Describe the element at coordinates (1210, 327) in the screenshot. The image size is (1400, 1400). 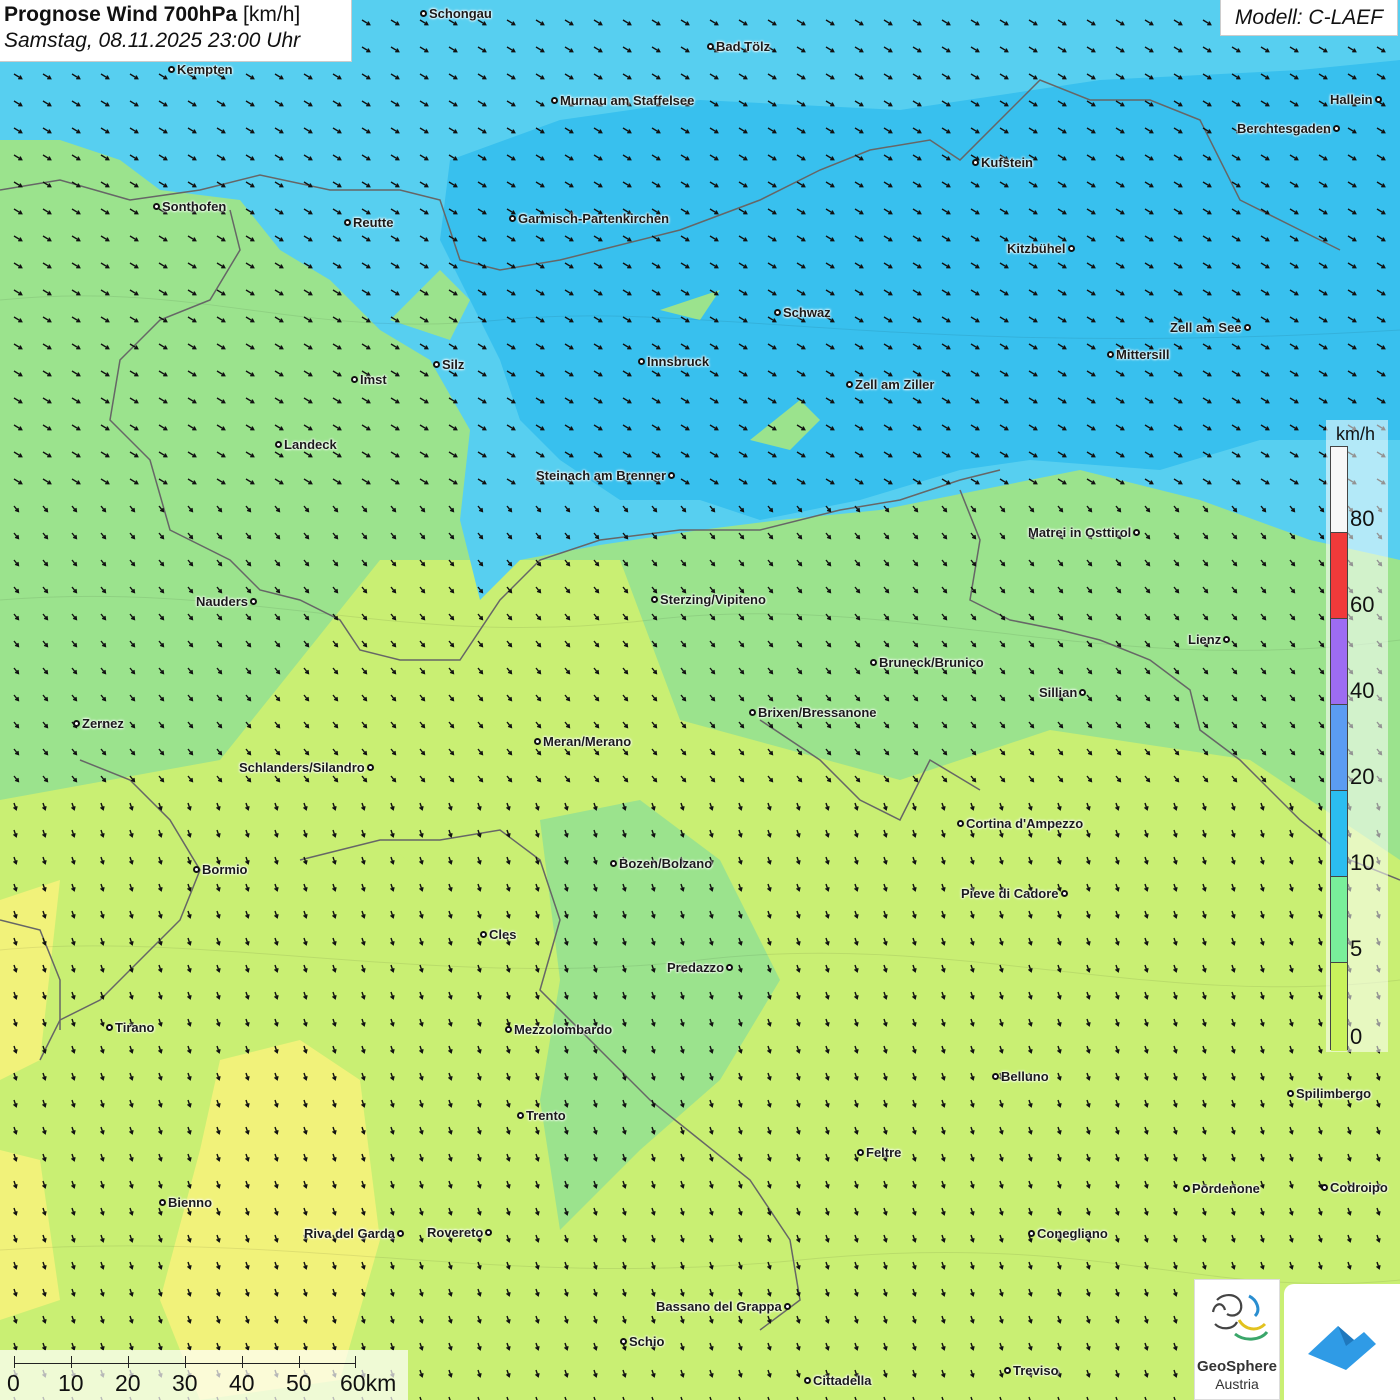
I see `city-marker: Zell am See` at that location.